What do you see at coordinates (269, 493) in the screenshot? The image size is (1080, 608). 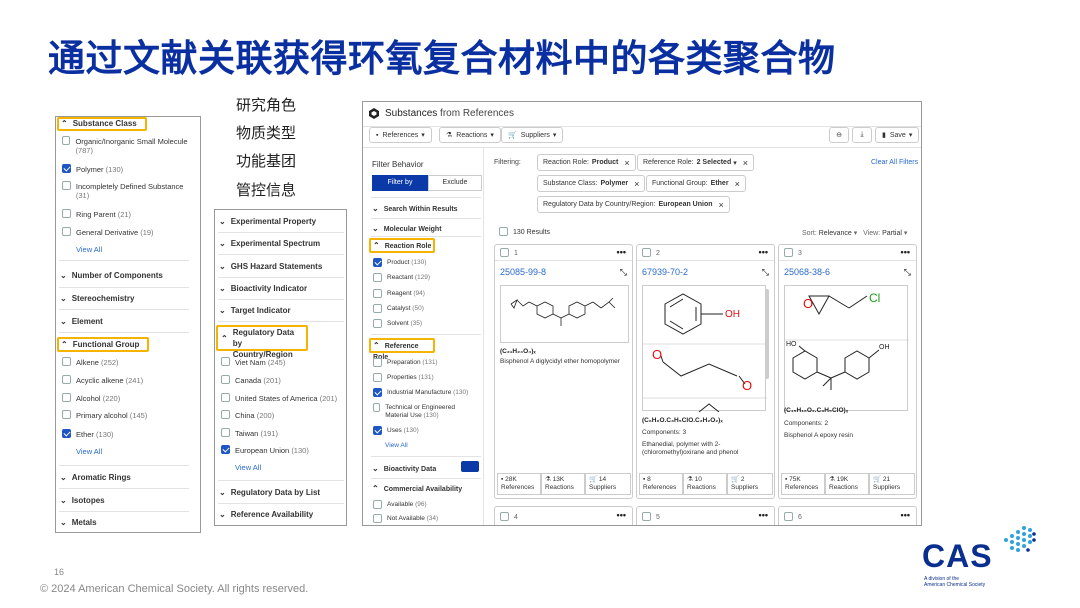 I see `collapsed-filter: ⌄ Regulatory Data by List` at bounding box center [269, 493].